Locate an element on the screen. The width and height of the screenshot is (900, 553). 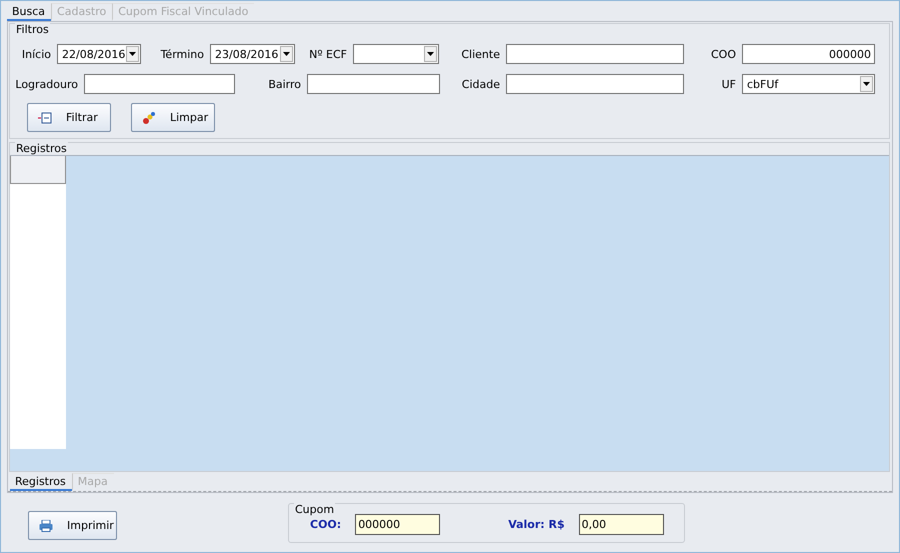
input-field: 0,00 is located at coordinates (621, 524).